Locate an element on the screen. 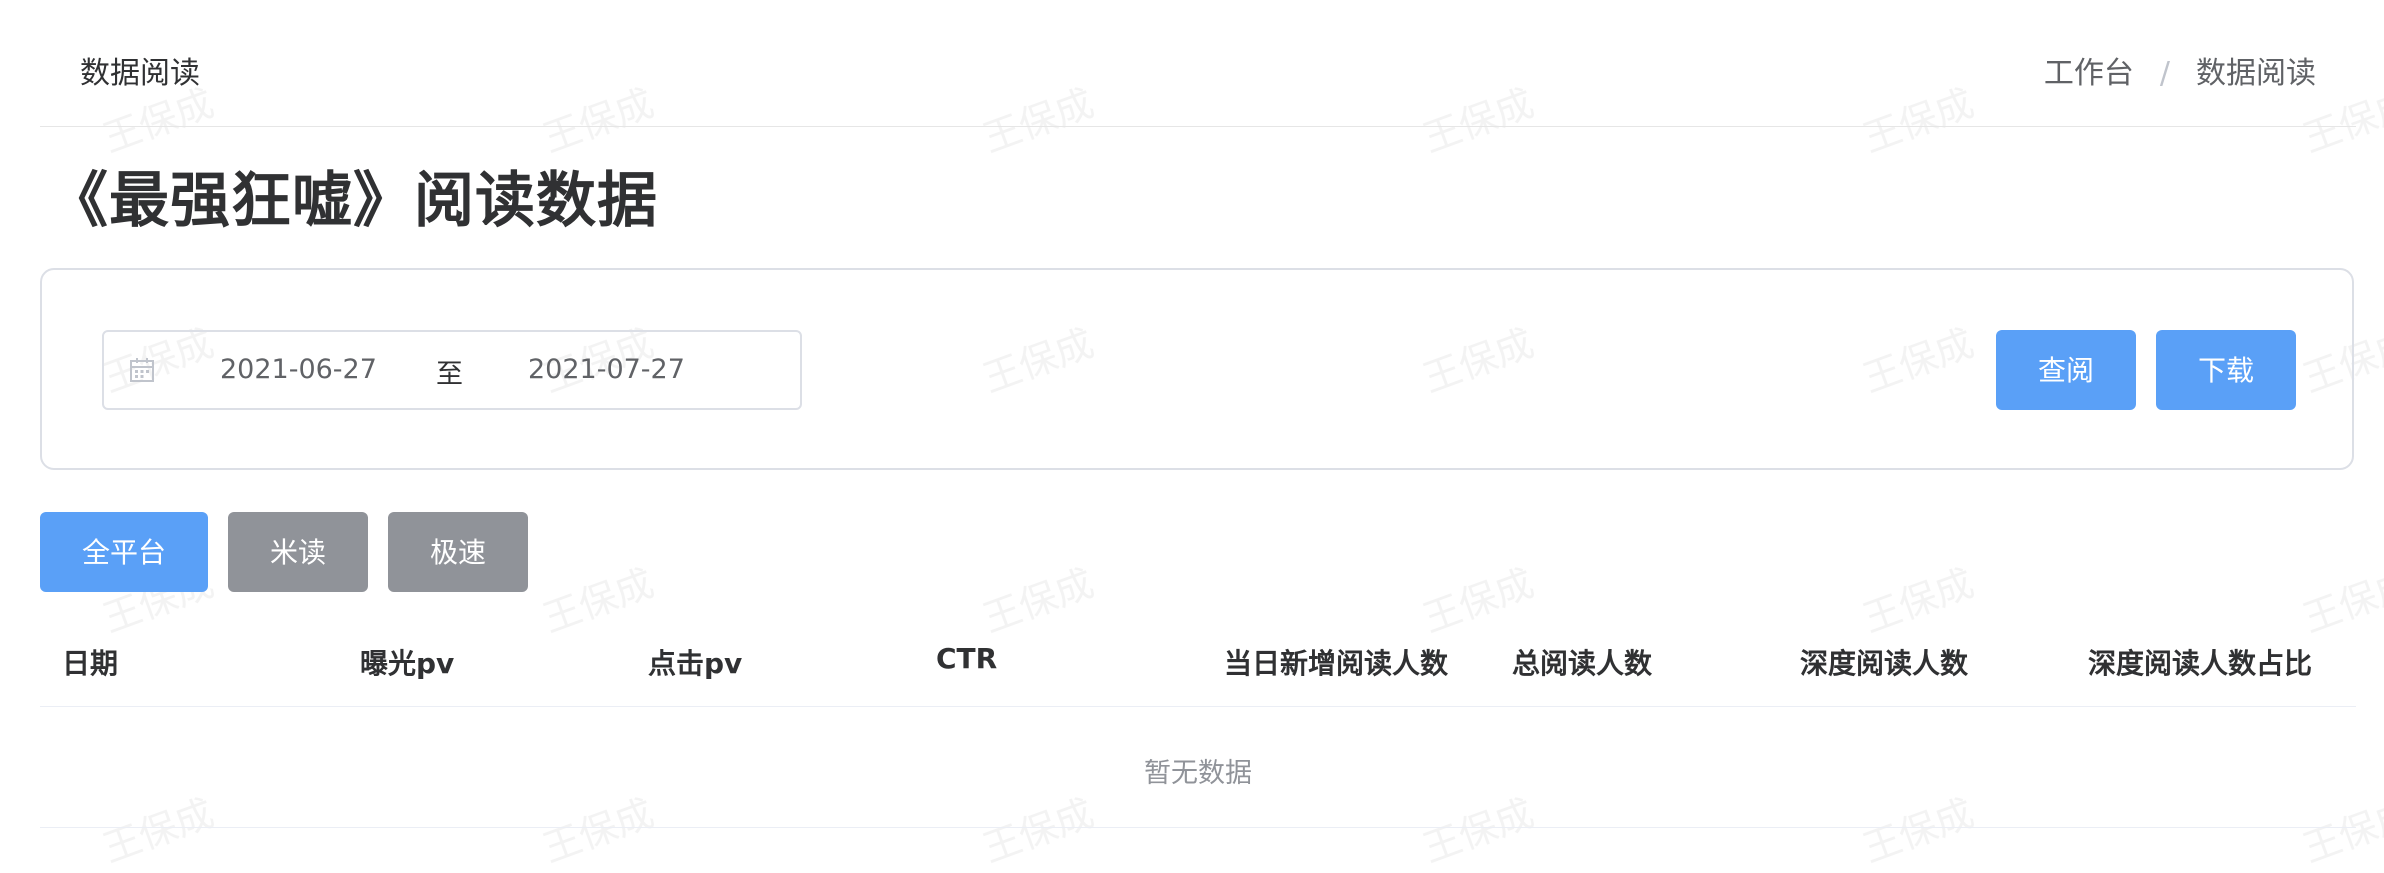 The image size is (2384, 873). column-header-click-pv: 点击pv is located at coordinates (695, 663).